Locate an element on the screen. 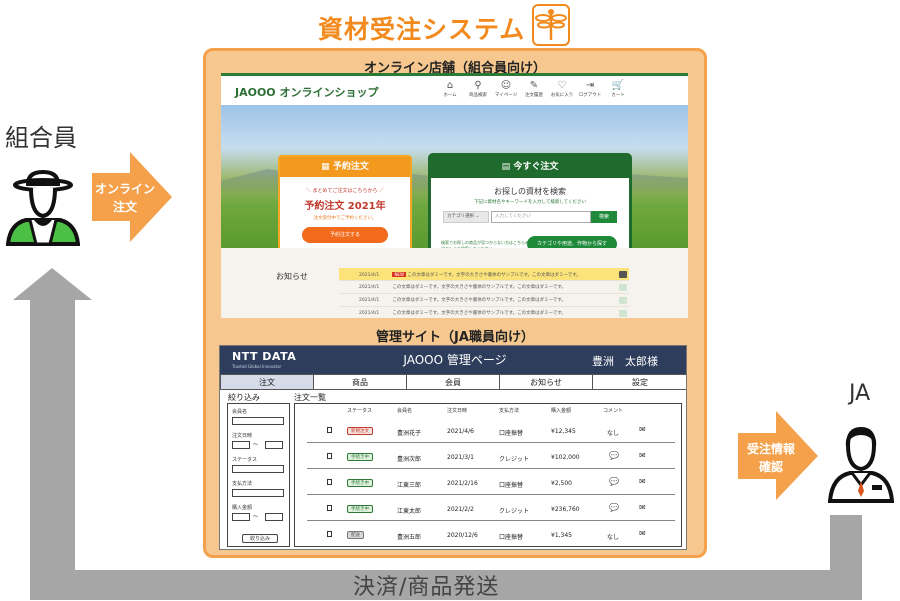 The height and width of the screenshot is (601, 900). online-order-line1: オンライン is located at coordinates (124, 189).